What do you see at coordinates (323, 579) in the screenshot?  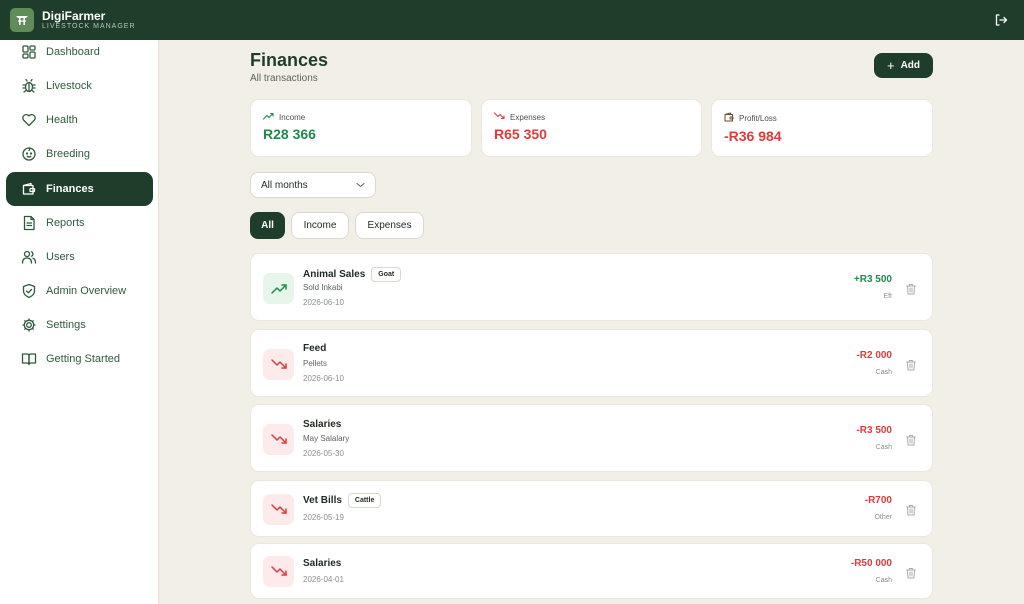 I see `transaction-date: 2026-04-01` at bounding box center [323, 579].